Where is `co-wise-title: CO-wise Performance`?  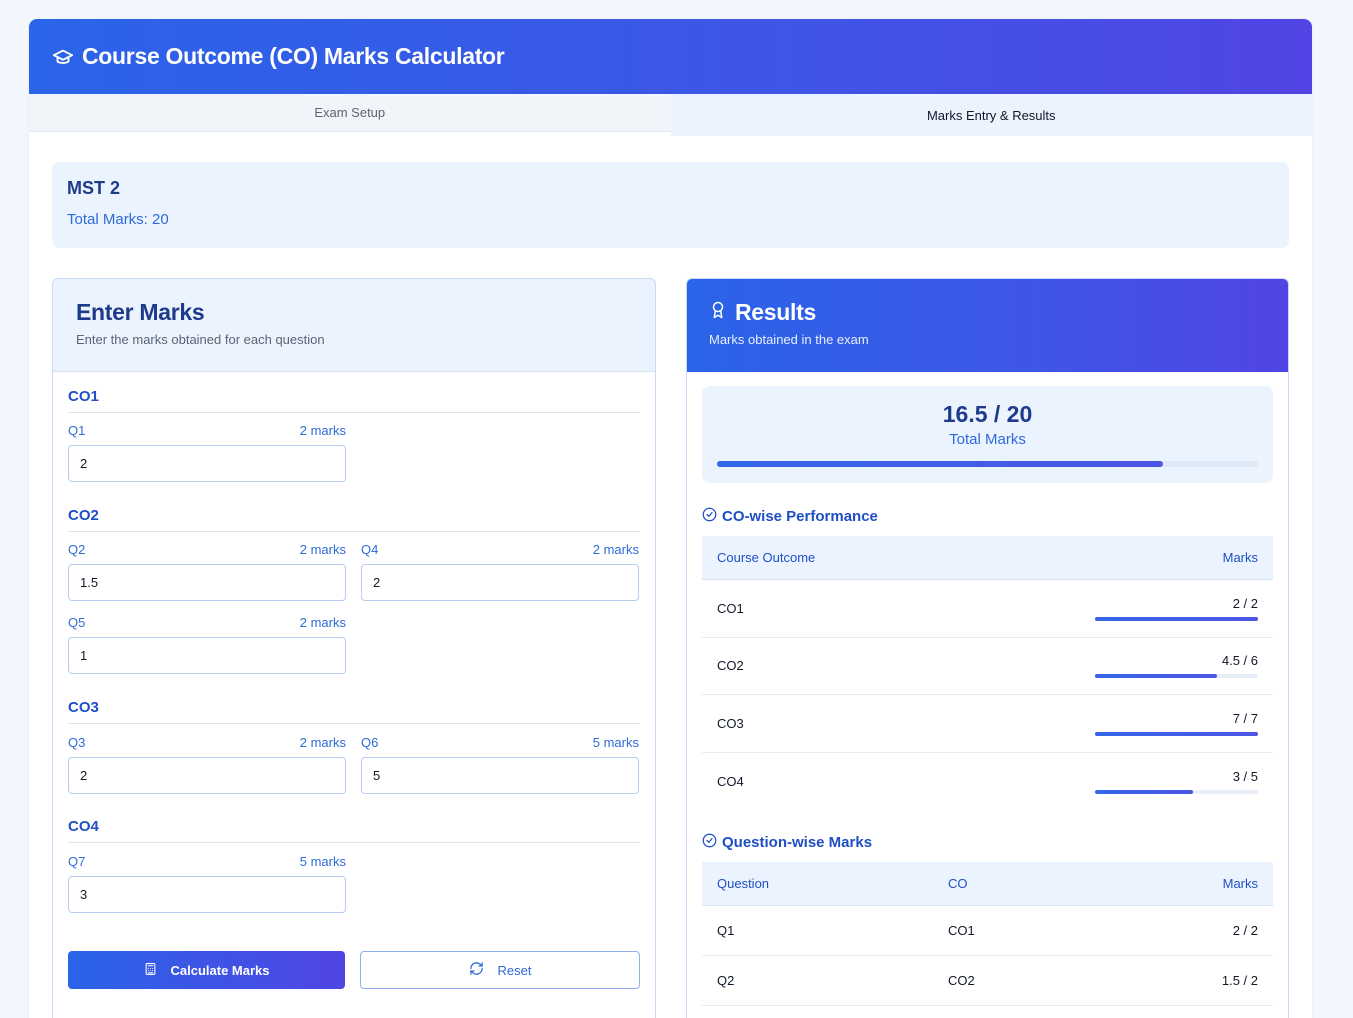 co-wise-title: CO-wise Performance is located at coordinates (790, 516).